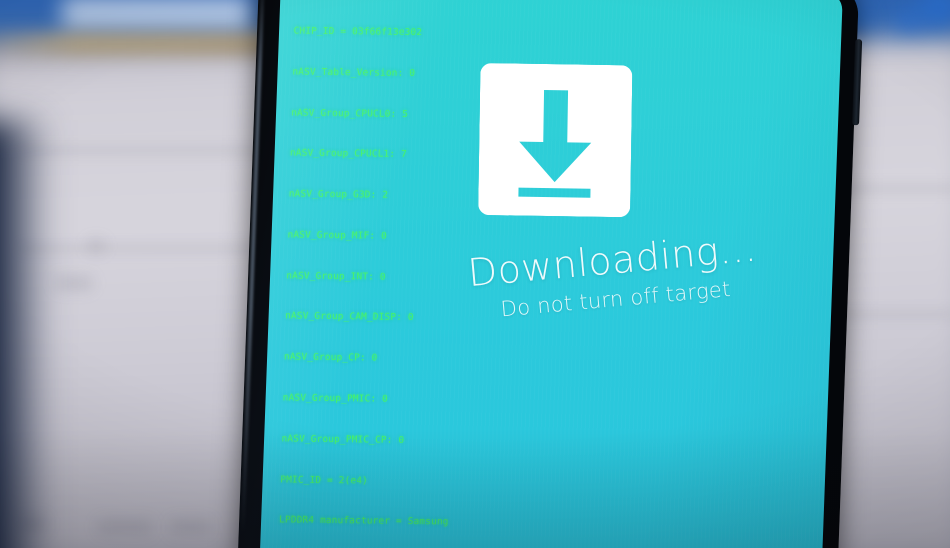 This screenshot has height=548, width=950. I want to click on background-app-title-text, so click(157, 15).